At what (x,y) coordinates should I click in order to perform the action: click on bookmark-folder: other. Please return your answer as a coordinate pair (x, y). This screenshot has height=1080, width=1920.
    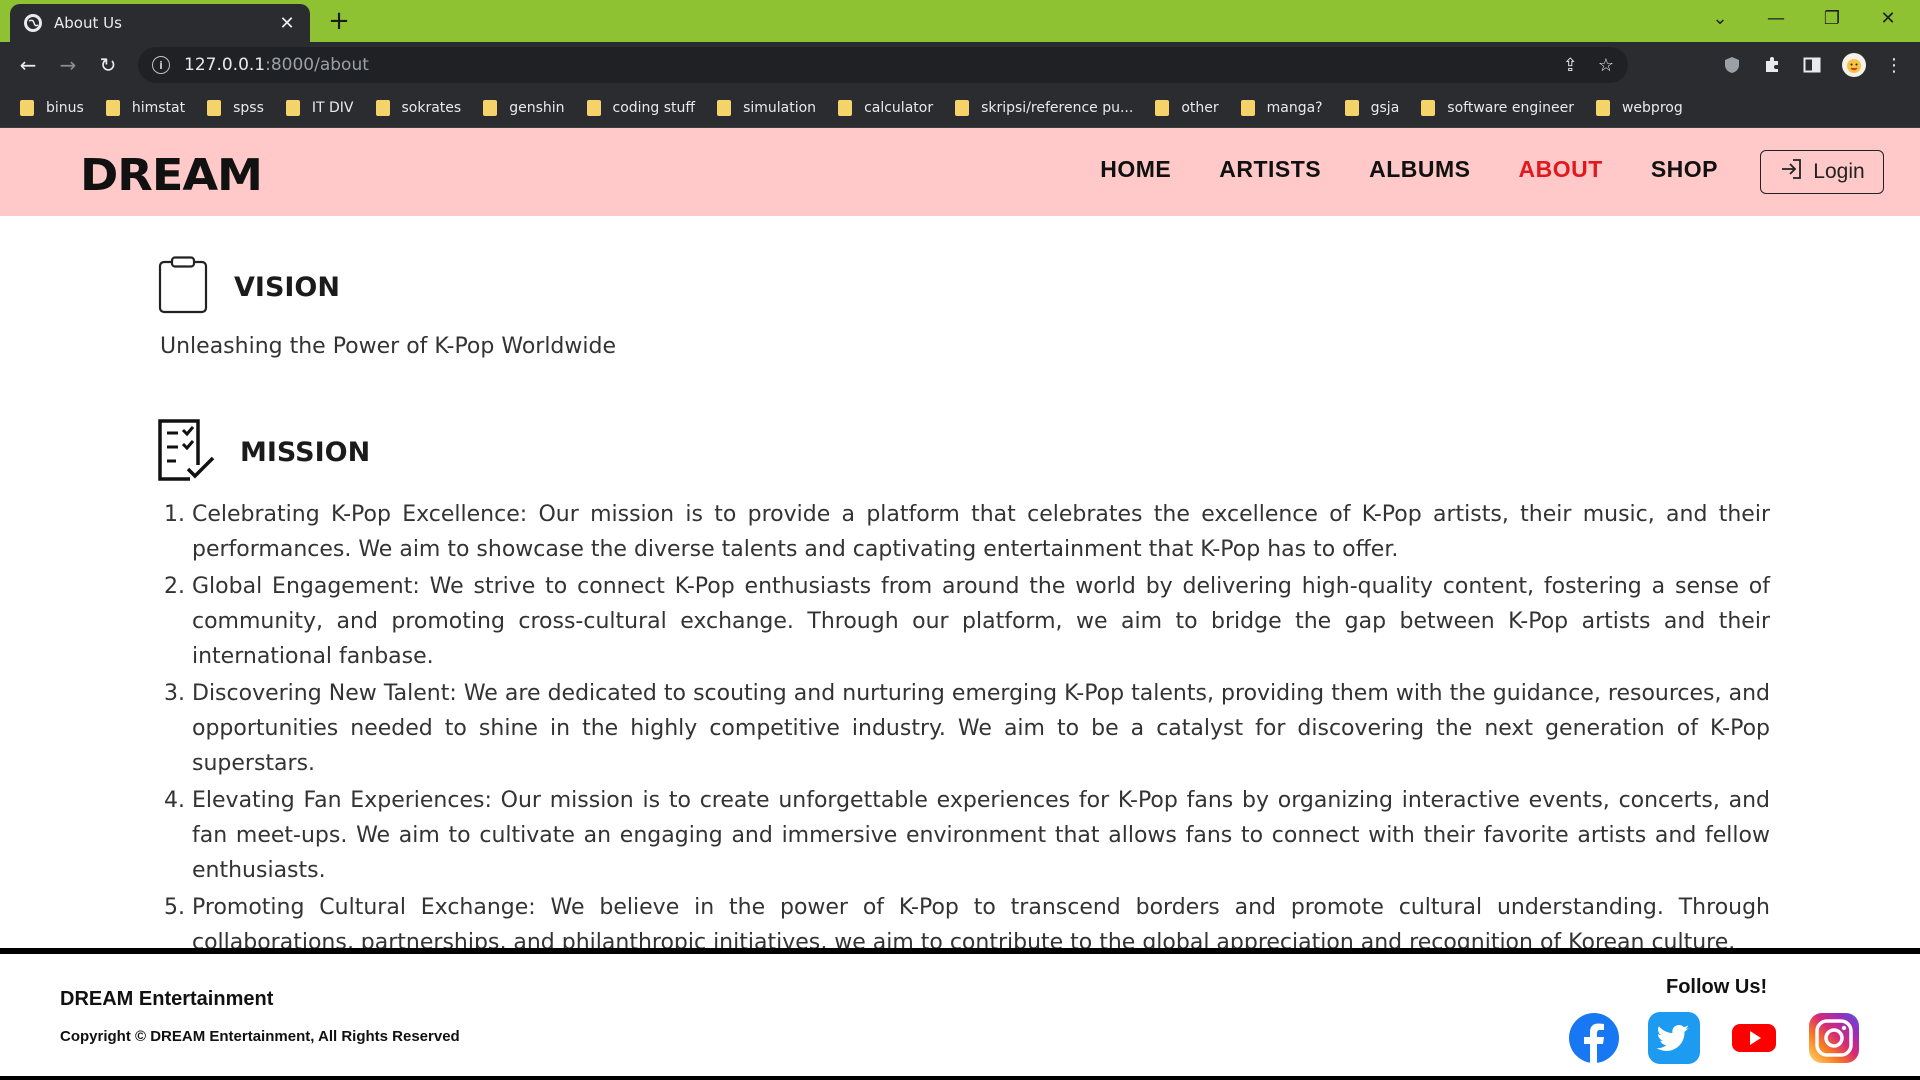
    Looking at the image, I should click on (1187, 107).